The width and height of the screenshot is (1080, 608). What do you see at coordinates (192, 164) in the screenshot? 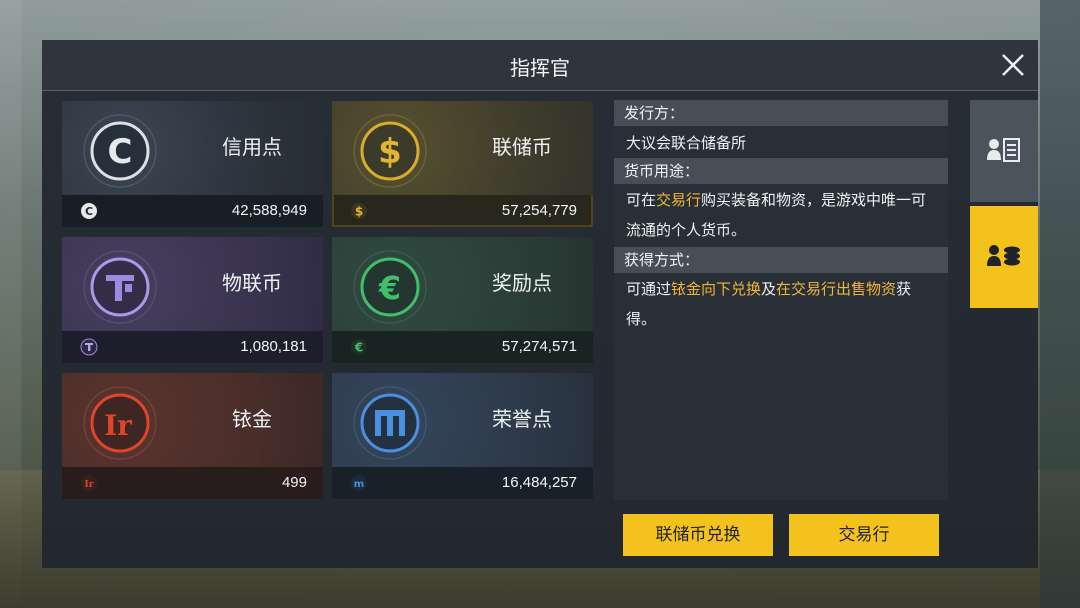
I see `currency-card-credit: C 信用点 C 42,588,949` at bounding box center [192, 164].